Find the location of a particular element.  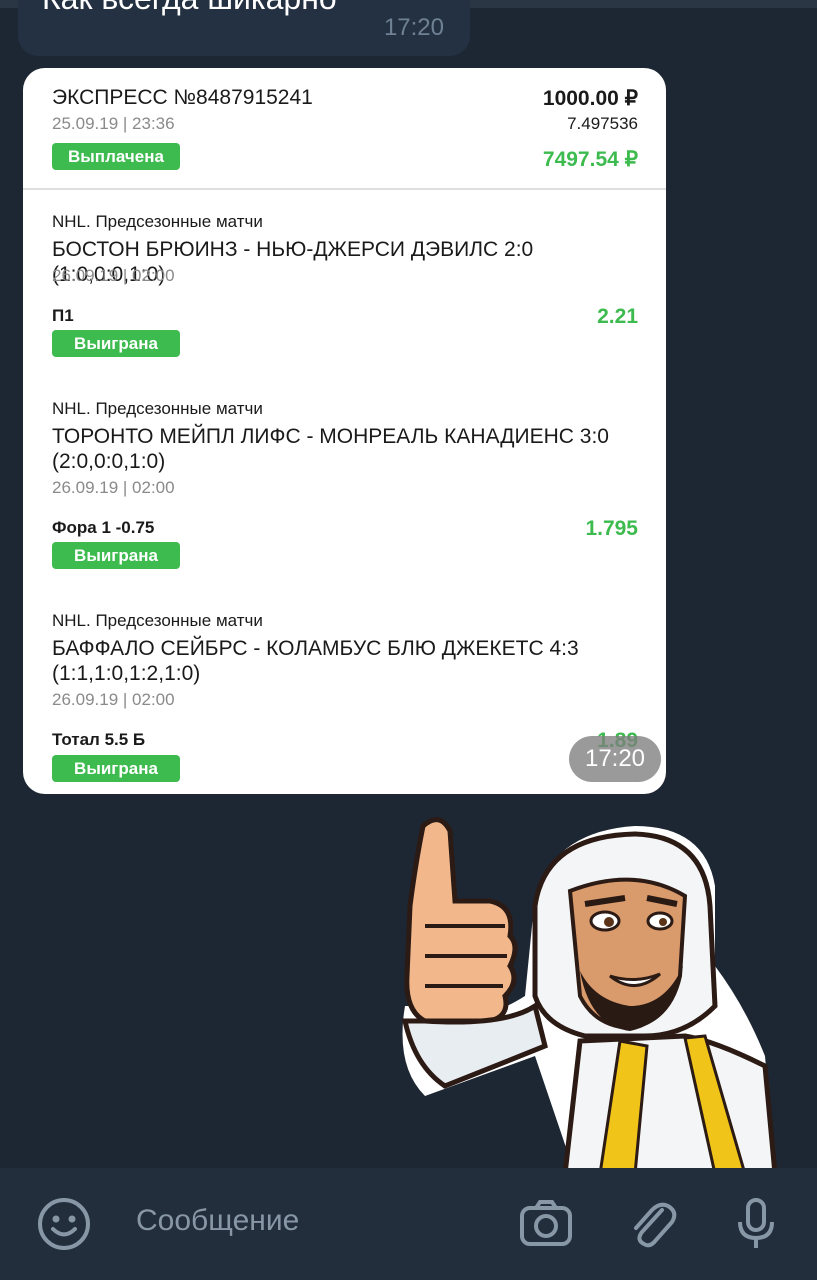

payout-amount: 7497.54 ₽ is located at coordinates (590, 159).